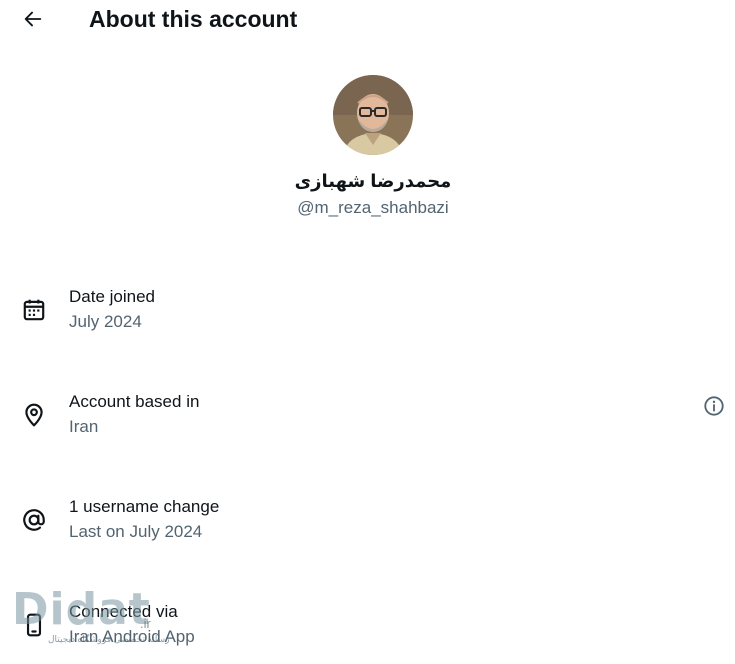  I want to click on detail-label: Connected via, so click(123, 611).